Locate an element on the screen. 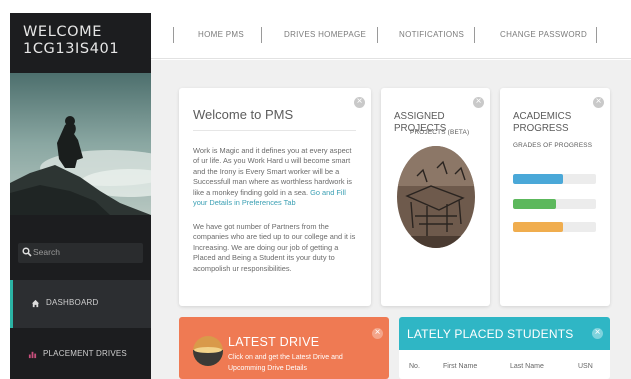  placed-students-header: LATELY PLACED STUDENTS is located at coordinates (504, 333).